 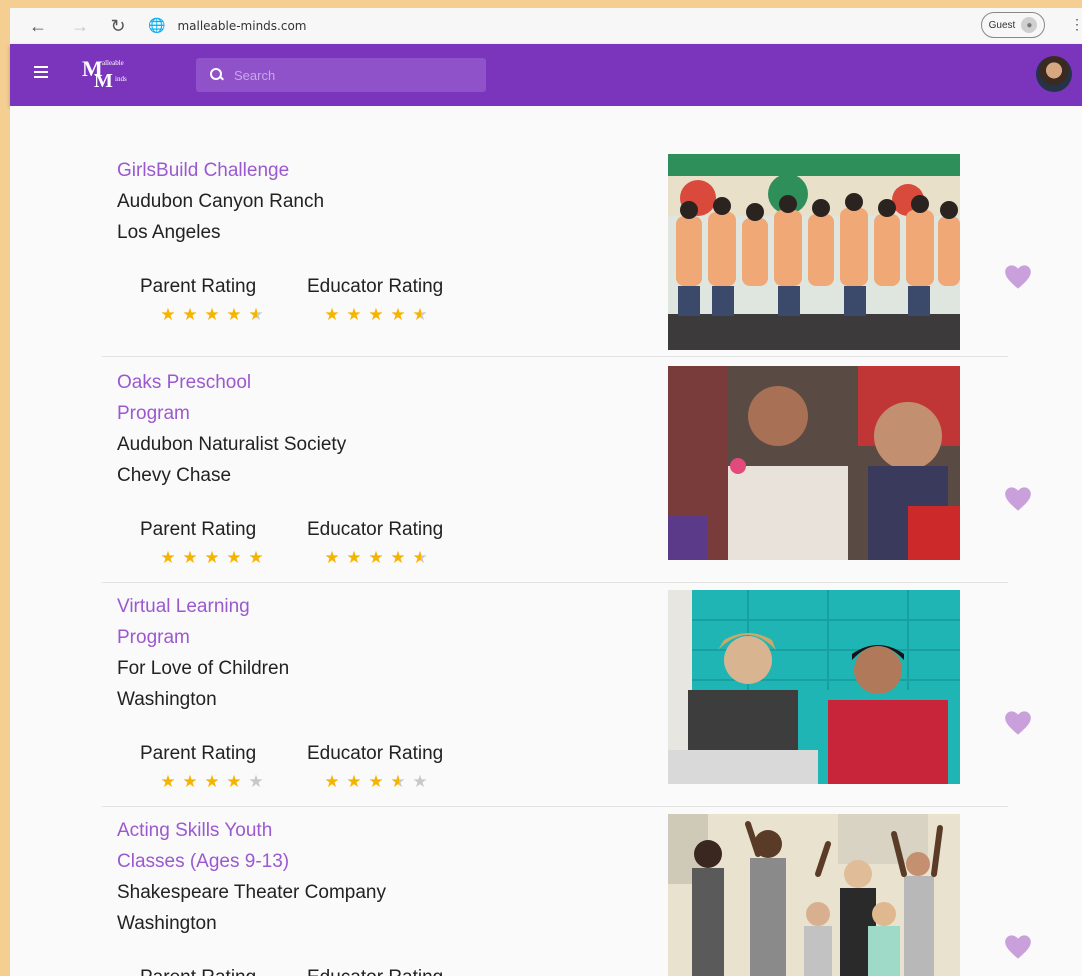 I want to click on browser-toolbar: ← → ↻ 🌐 malleable-minds.com Guest ● ⋮, so click(x=546, y=26).